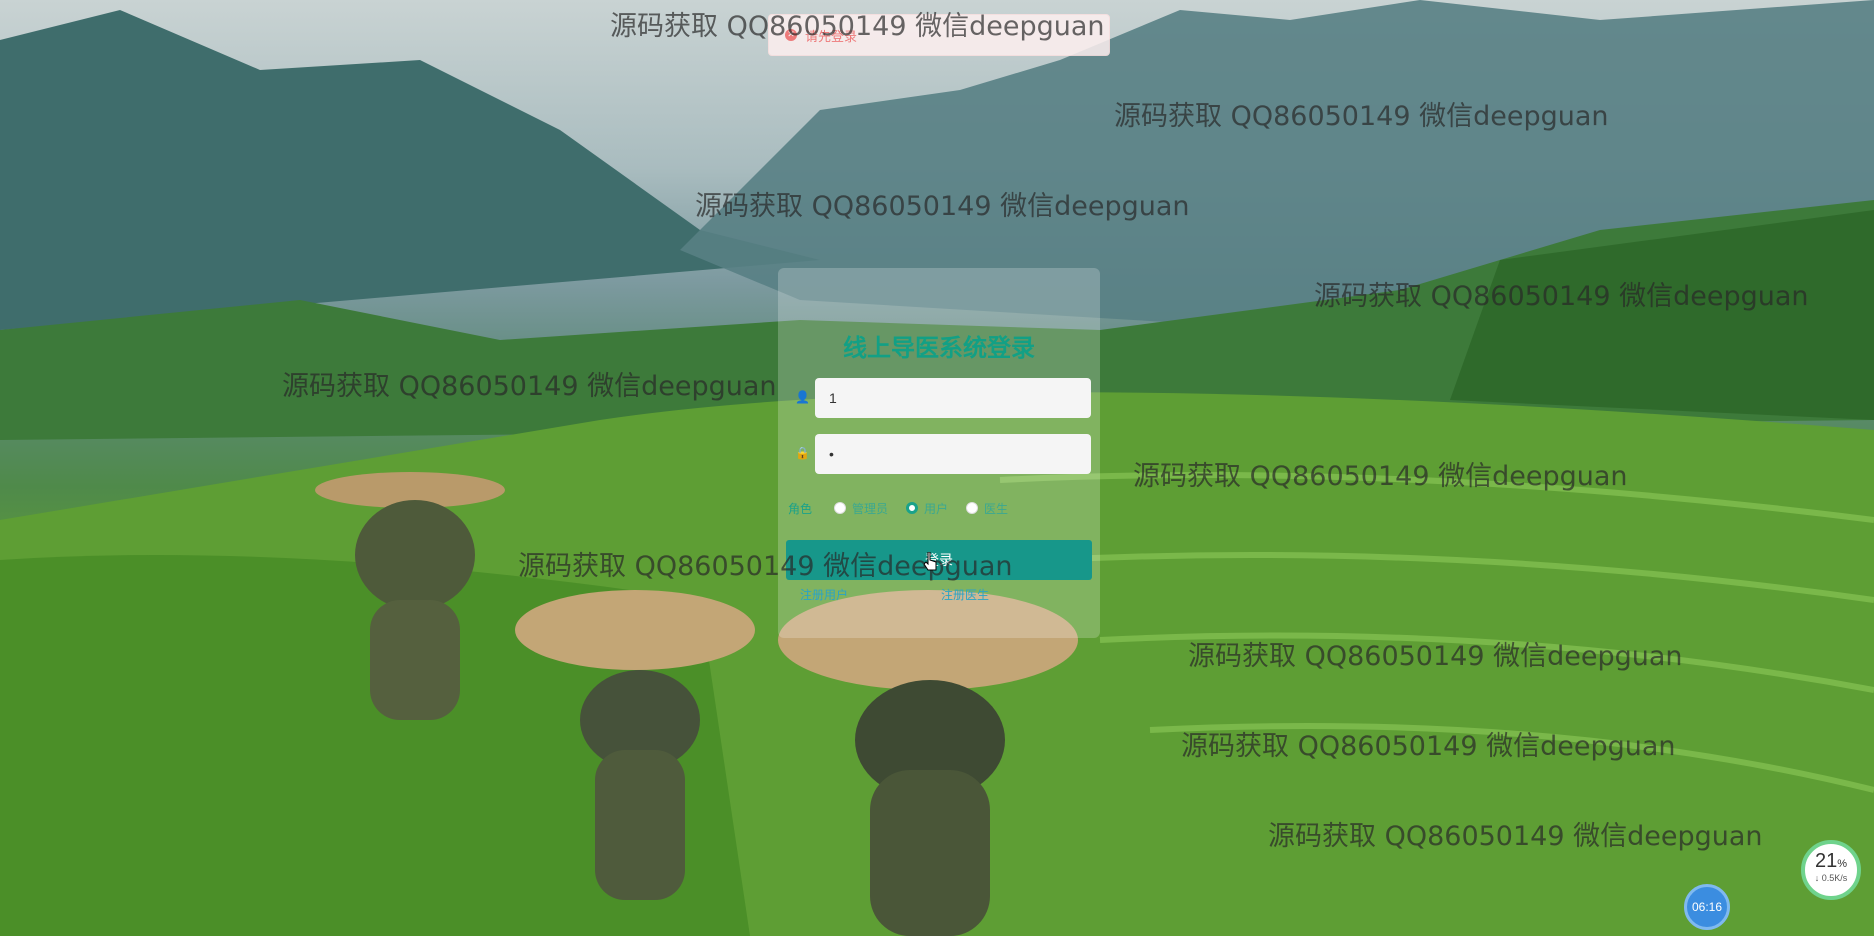  I want to click on role-selector: 角色 管理员 用户 医生, so click(938, 508).